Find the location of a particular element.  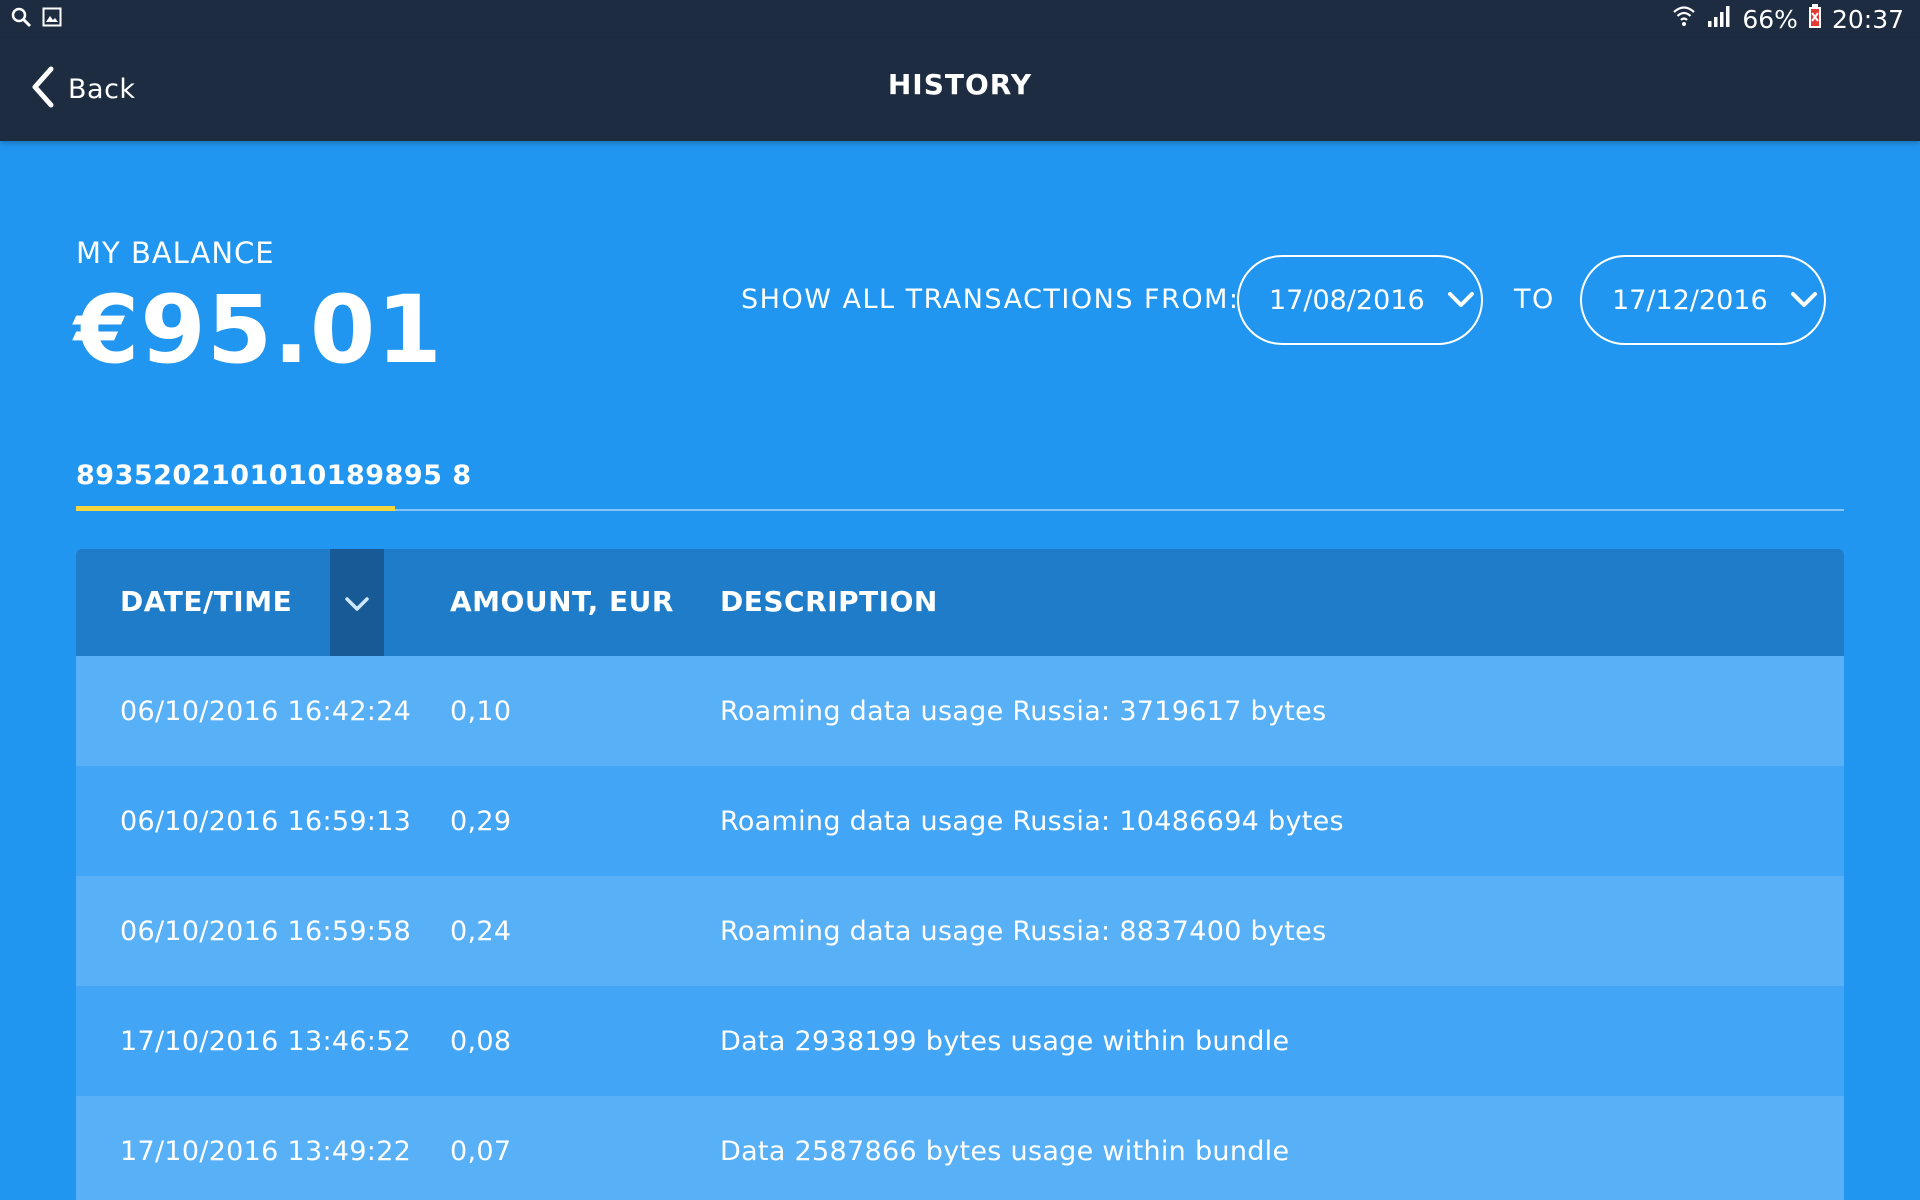

status-left is located at coordinates (36, 19).